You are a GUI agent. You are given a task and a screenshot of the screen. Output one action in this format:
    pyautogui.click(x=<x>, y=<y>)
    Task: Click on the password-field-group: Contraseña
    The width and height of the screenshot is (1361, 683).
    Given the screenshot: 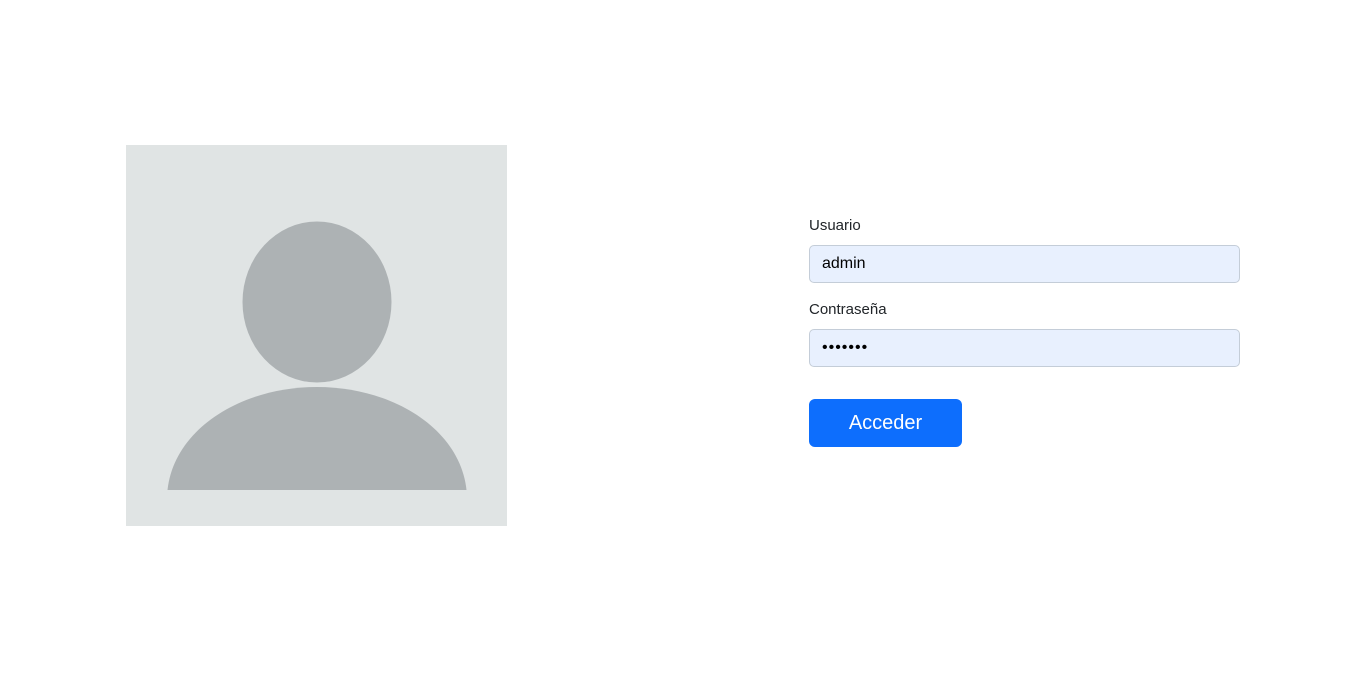 What is the action you would take?
    pyautogui.click(x=1024, y=333)
    